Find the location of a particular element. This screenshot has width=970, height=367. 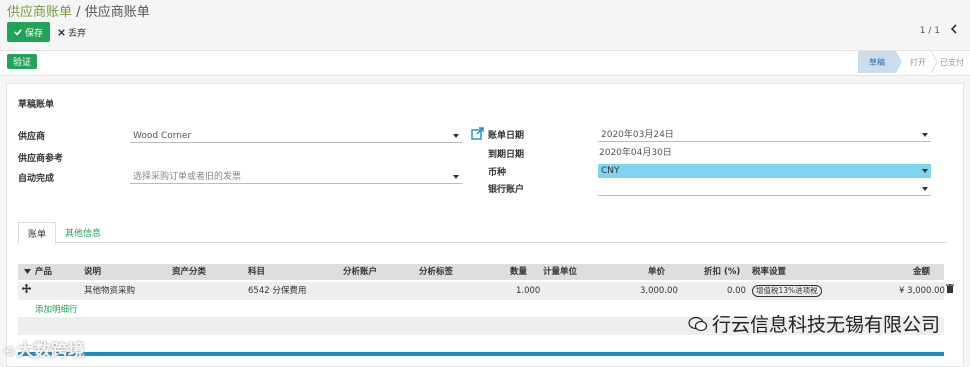

th-uom: 计量单位 is located at coordinates (560, 272).